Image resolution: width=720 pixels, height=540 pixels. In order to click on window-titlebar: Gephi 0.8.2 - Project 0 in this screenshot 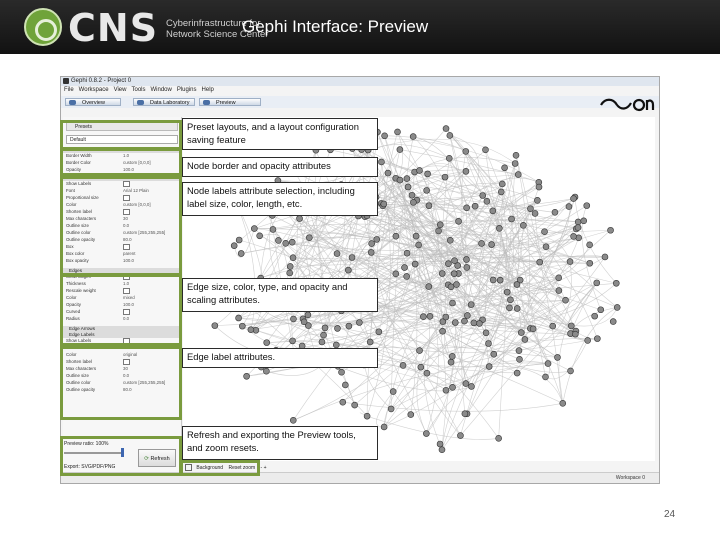, I will do `click(360, 81)`.